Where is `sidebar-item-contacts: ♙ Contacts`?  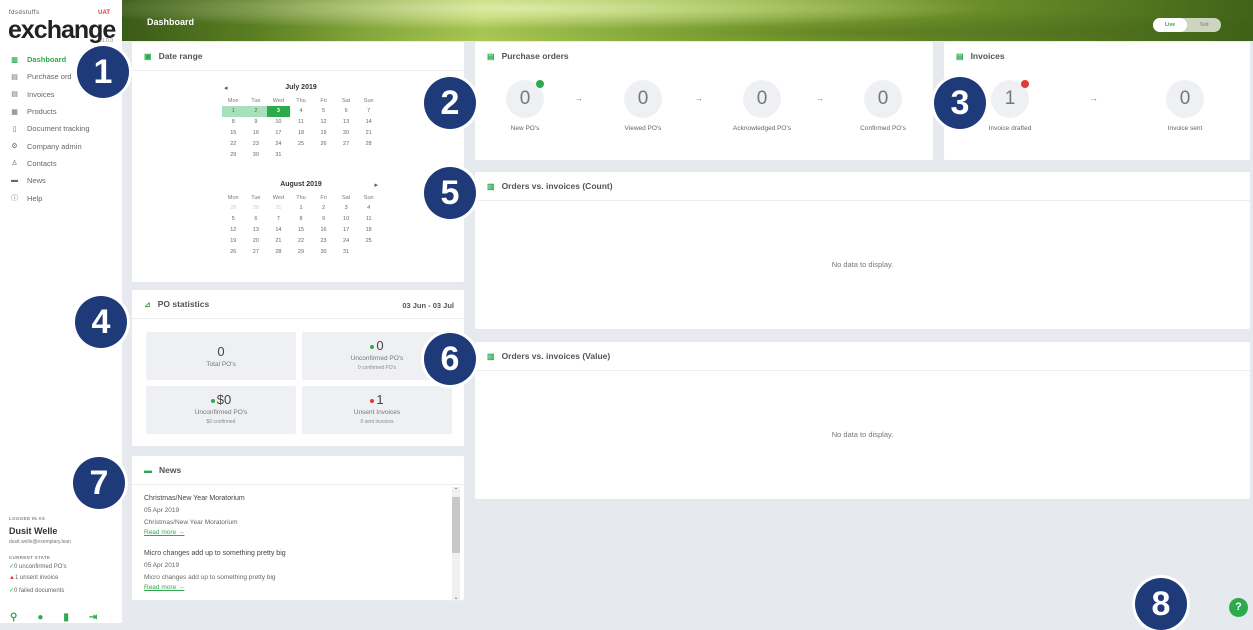 sidebar-item-contacts: ♙ Contacts is located at coordinates (65, 163).